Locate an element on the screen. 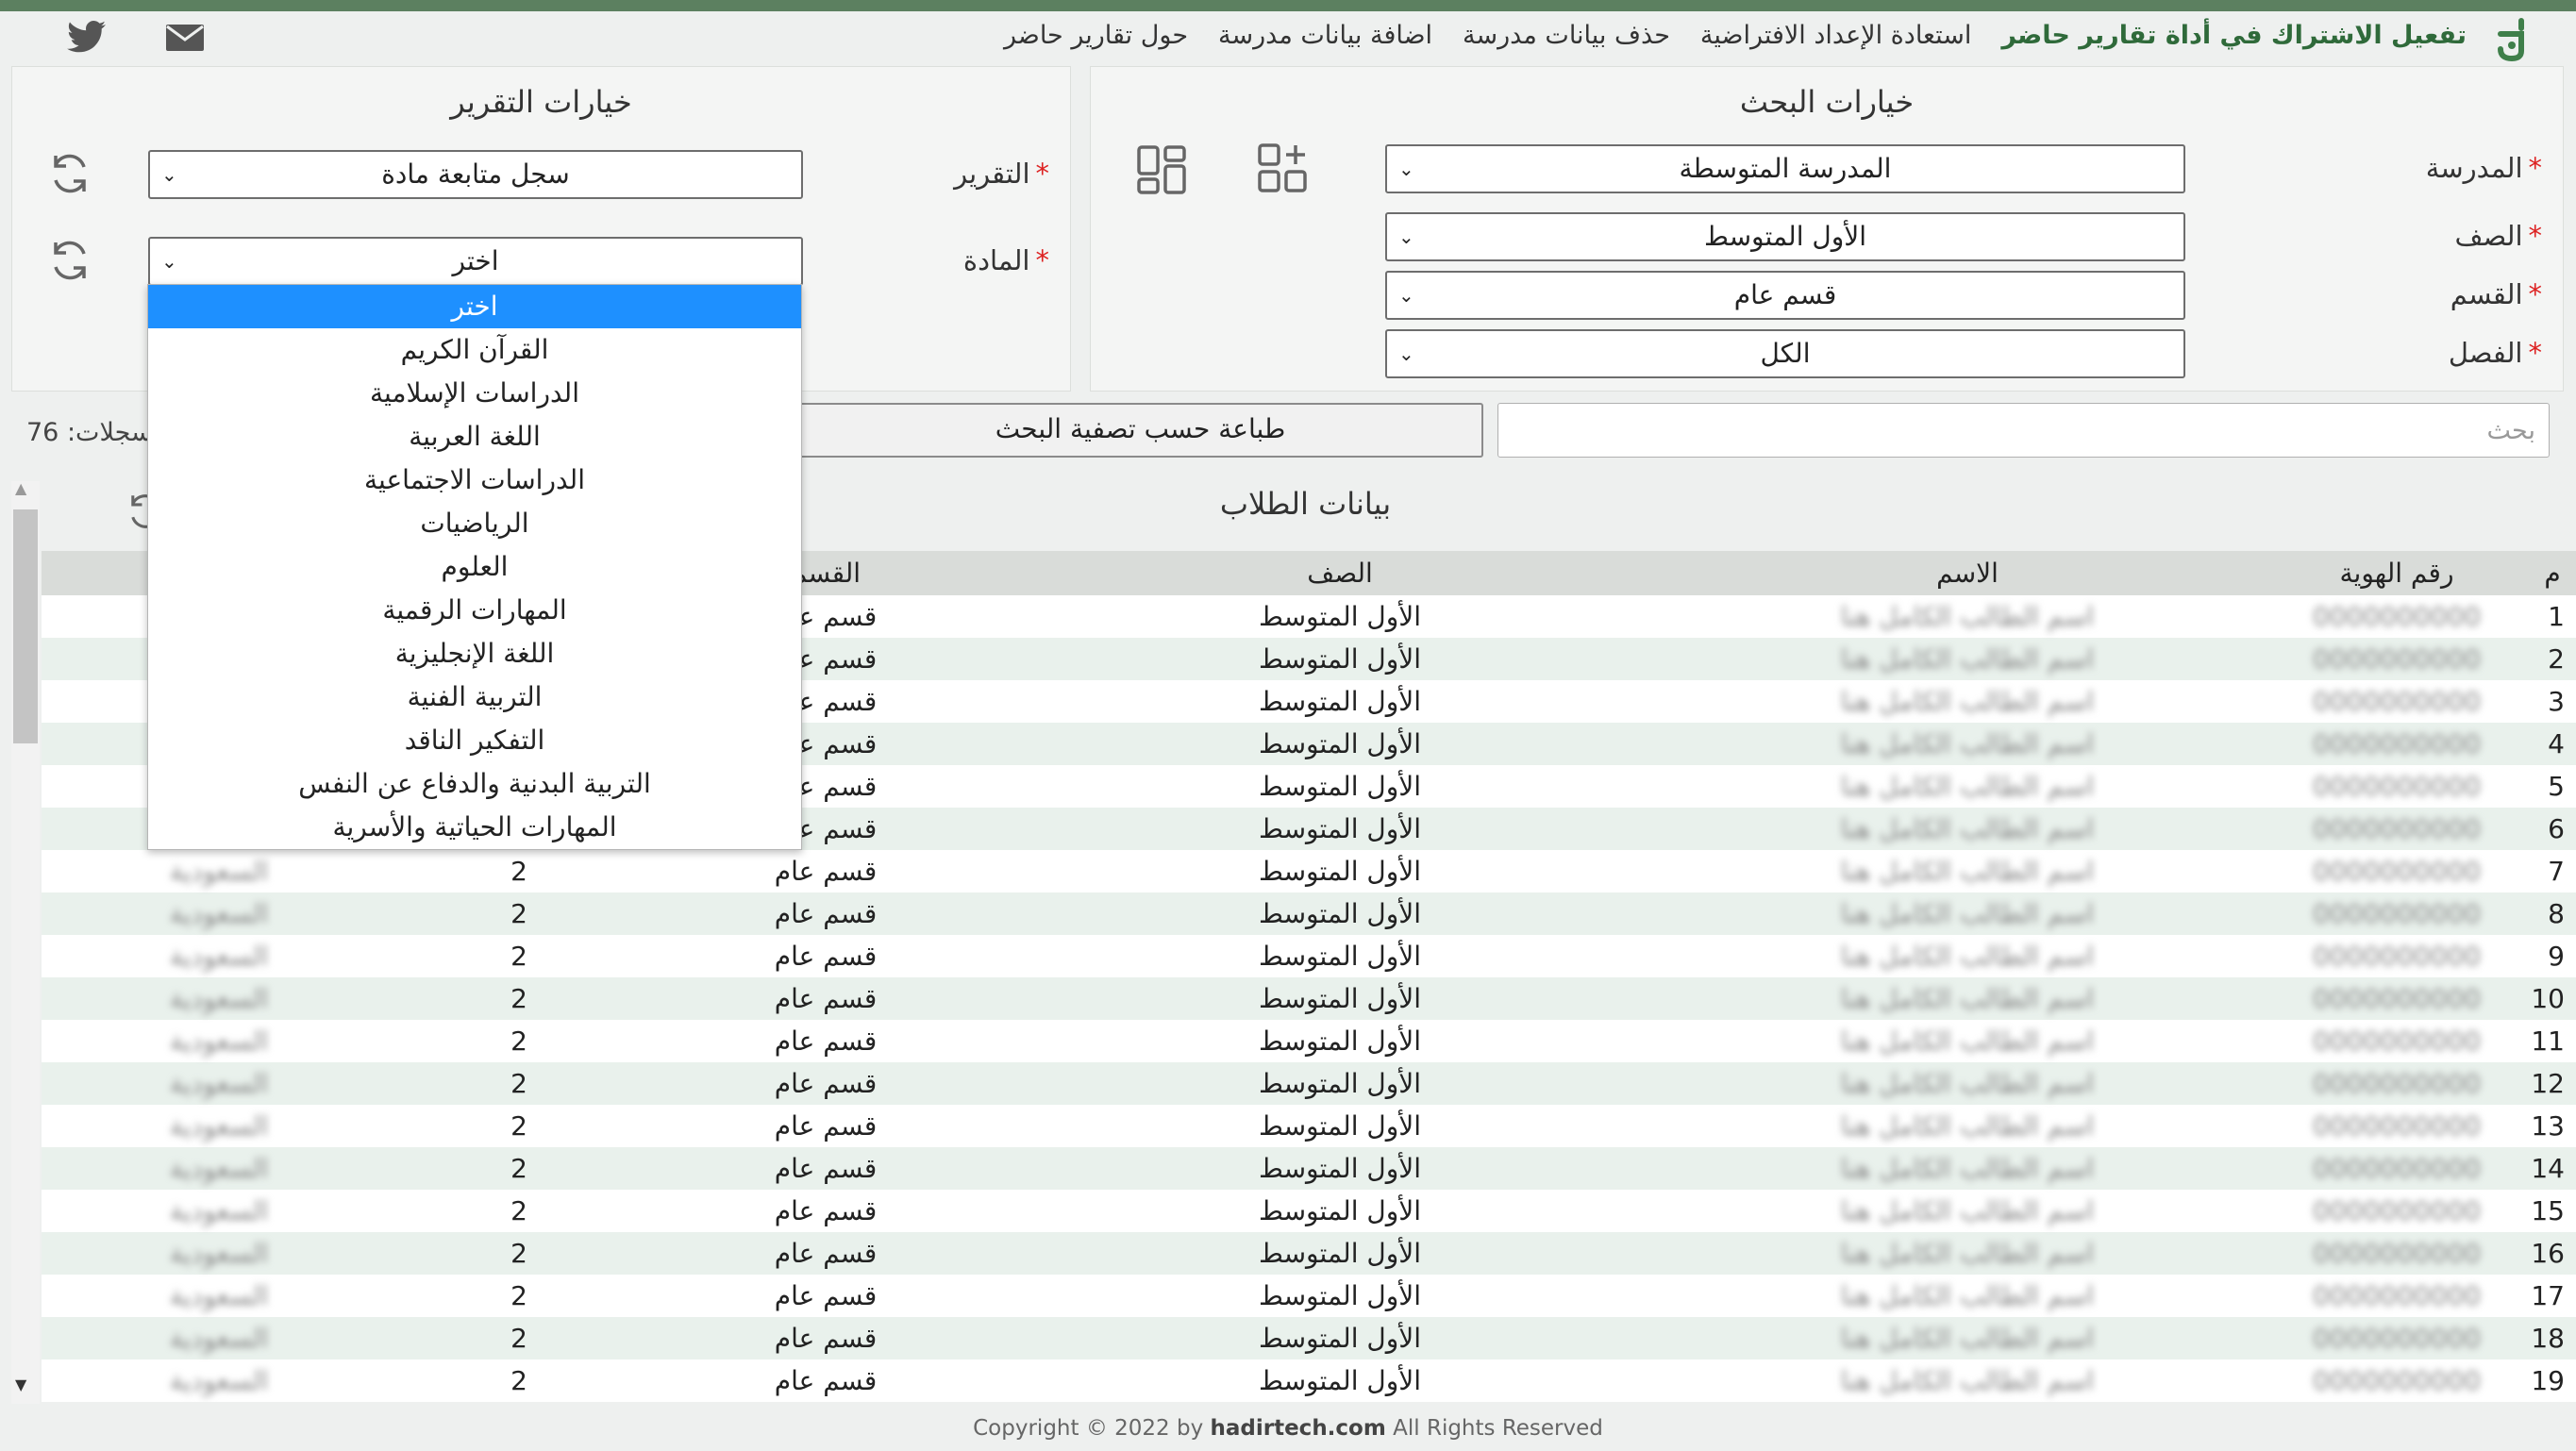  add-widget-icon is located at coordinates (1282, 167).